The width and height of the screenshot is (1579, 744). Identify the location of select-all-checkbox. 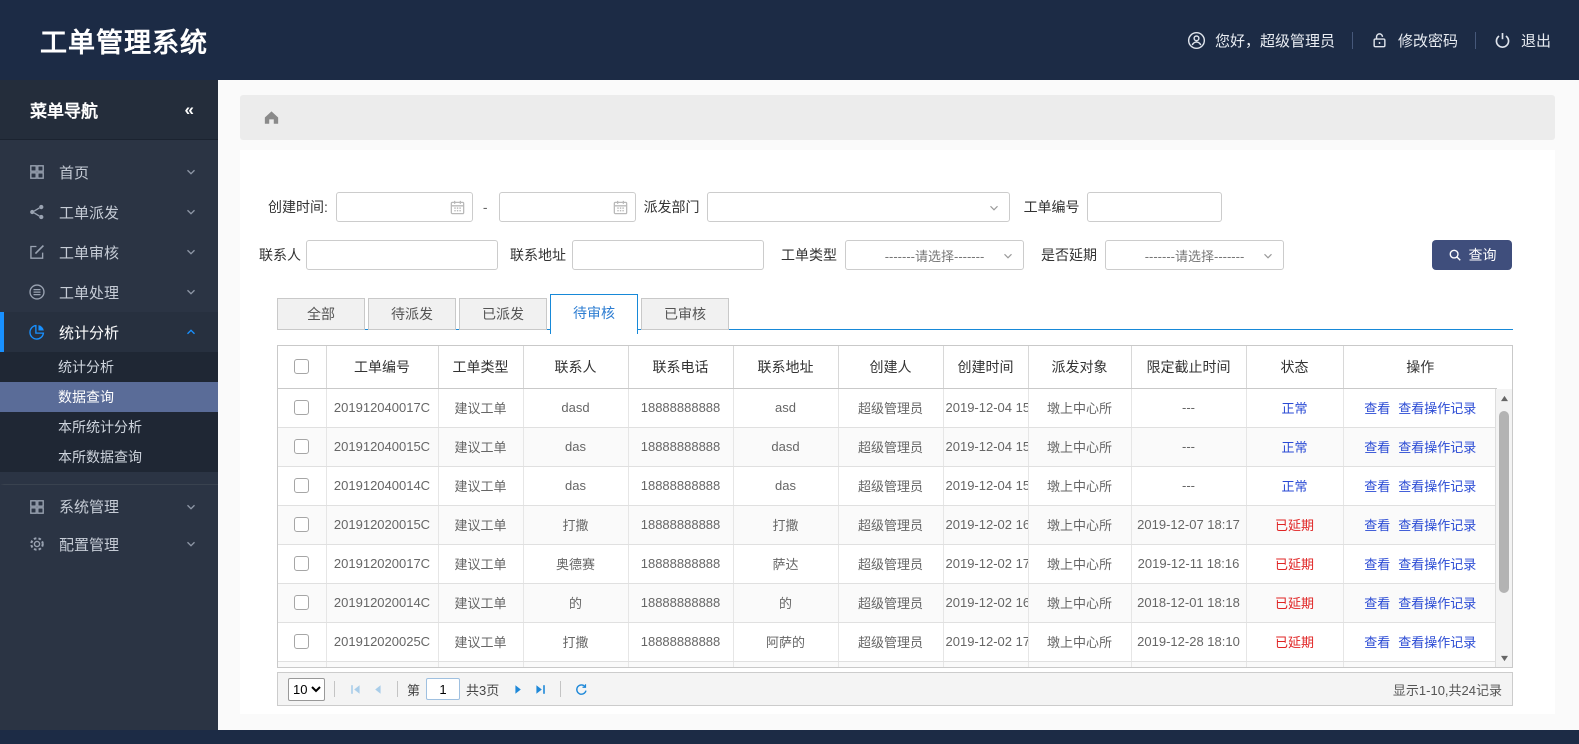
(302, 367).